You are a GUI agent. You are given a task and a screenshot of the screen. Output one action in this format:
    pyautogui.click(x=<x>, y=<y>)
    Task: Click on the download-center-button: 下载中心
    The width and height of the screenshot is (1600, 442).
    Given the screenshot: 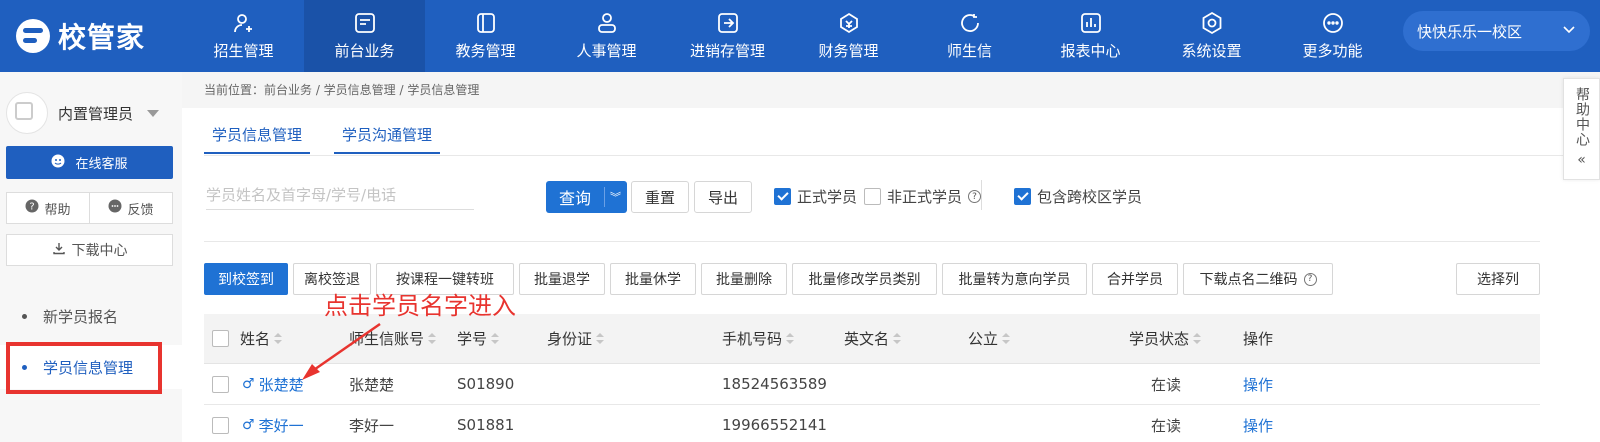 What is the action you would take?
    pyautogui.click(x=89, y=250)
    